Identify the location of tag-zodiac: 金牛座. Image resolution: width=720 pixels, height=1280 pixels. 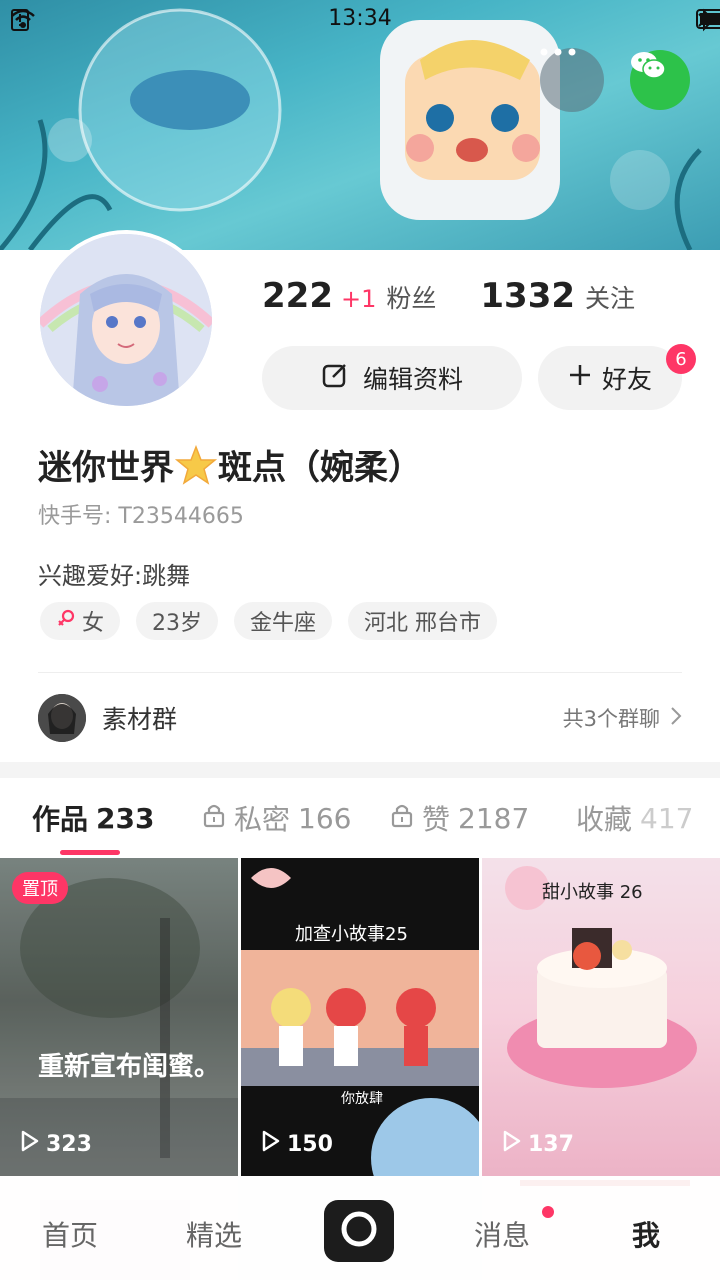
(283, 621).